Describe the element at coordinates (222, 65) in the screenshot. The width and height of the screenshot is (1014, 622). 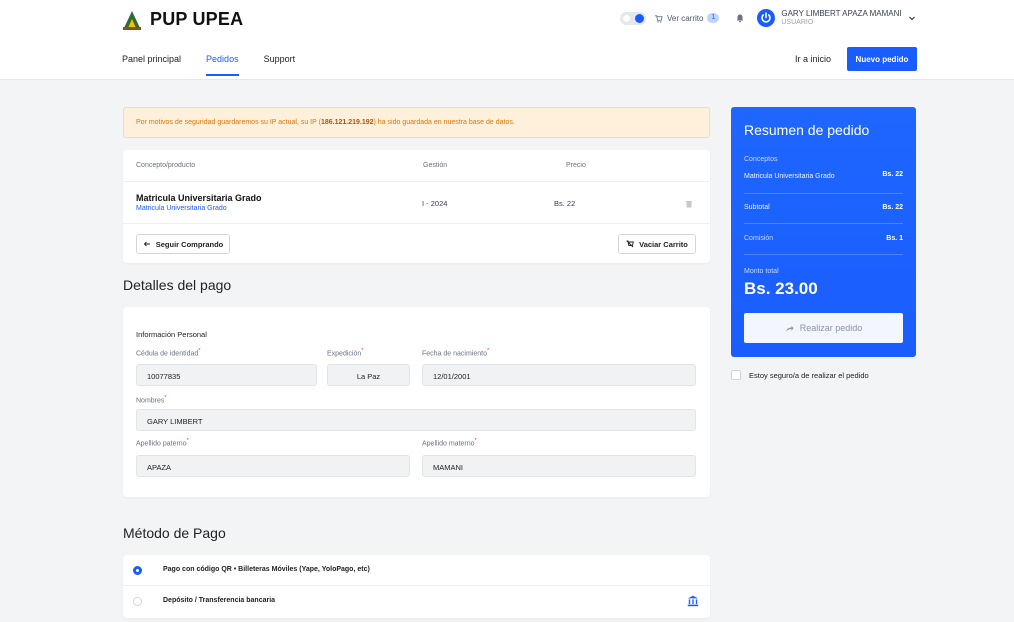
I see `nav-pedidos: Pedidos` at that location.